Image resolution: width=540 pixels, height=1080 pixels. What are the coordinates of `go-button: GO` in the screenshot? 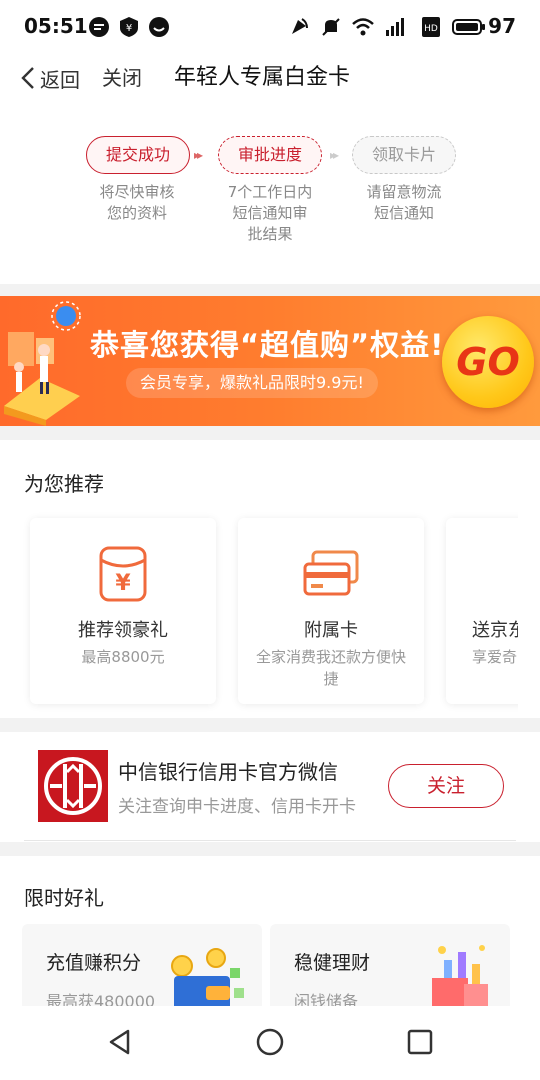 It's located at (488, 362).